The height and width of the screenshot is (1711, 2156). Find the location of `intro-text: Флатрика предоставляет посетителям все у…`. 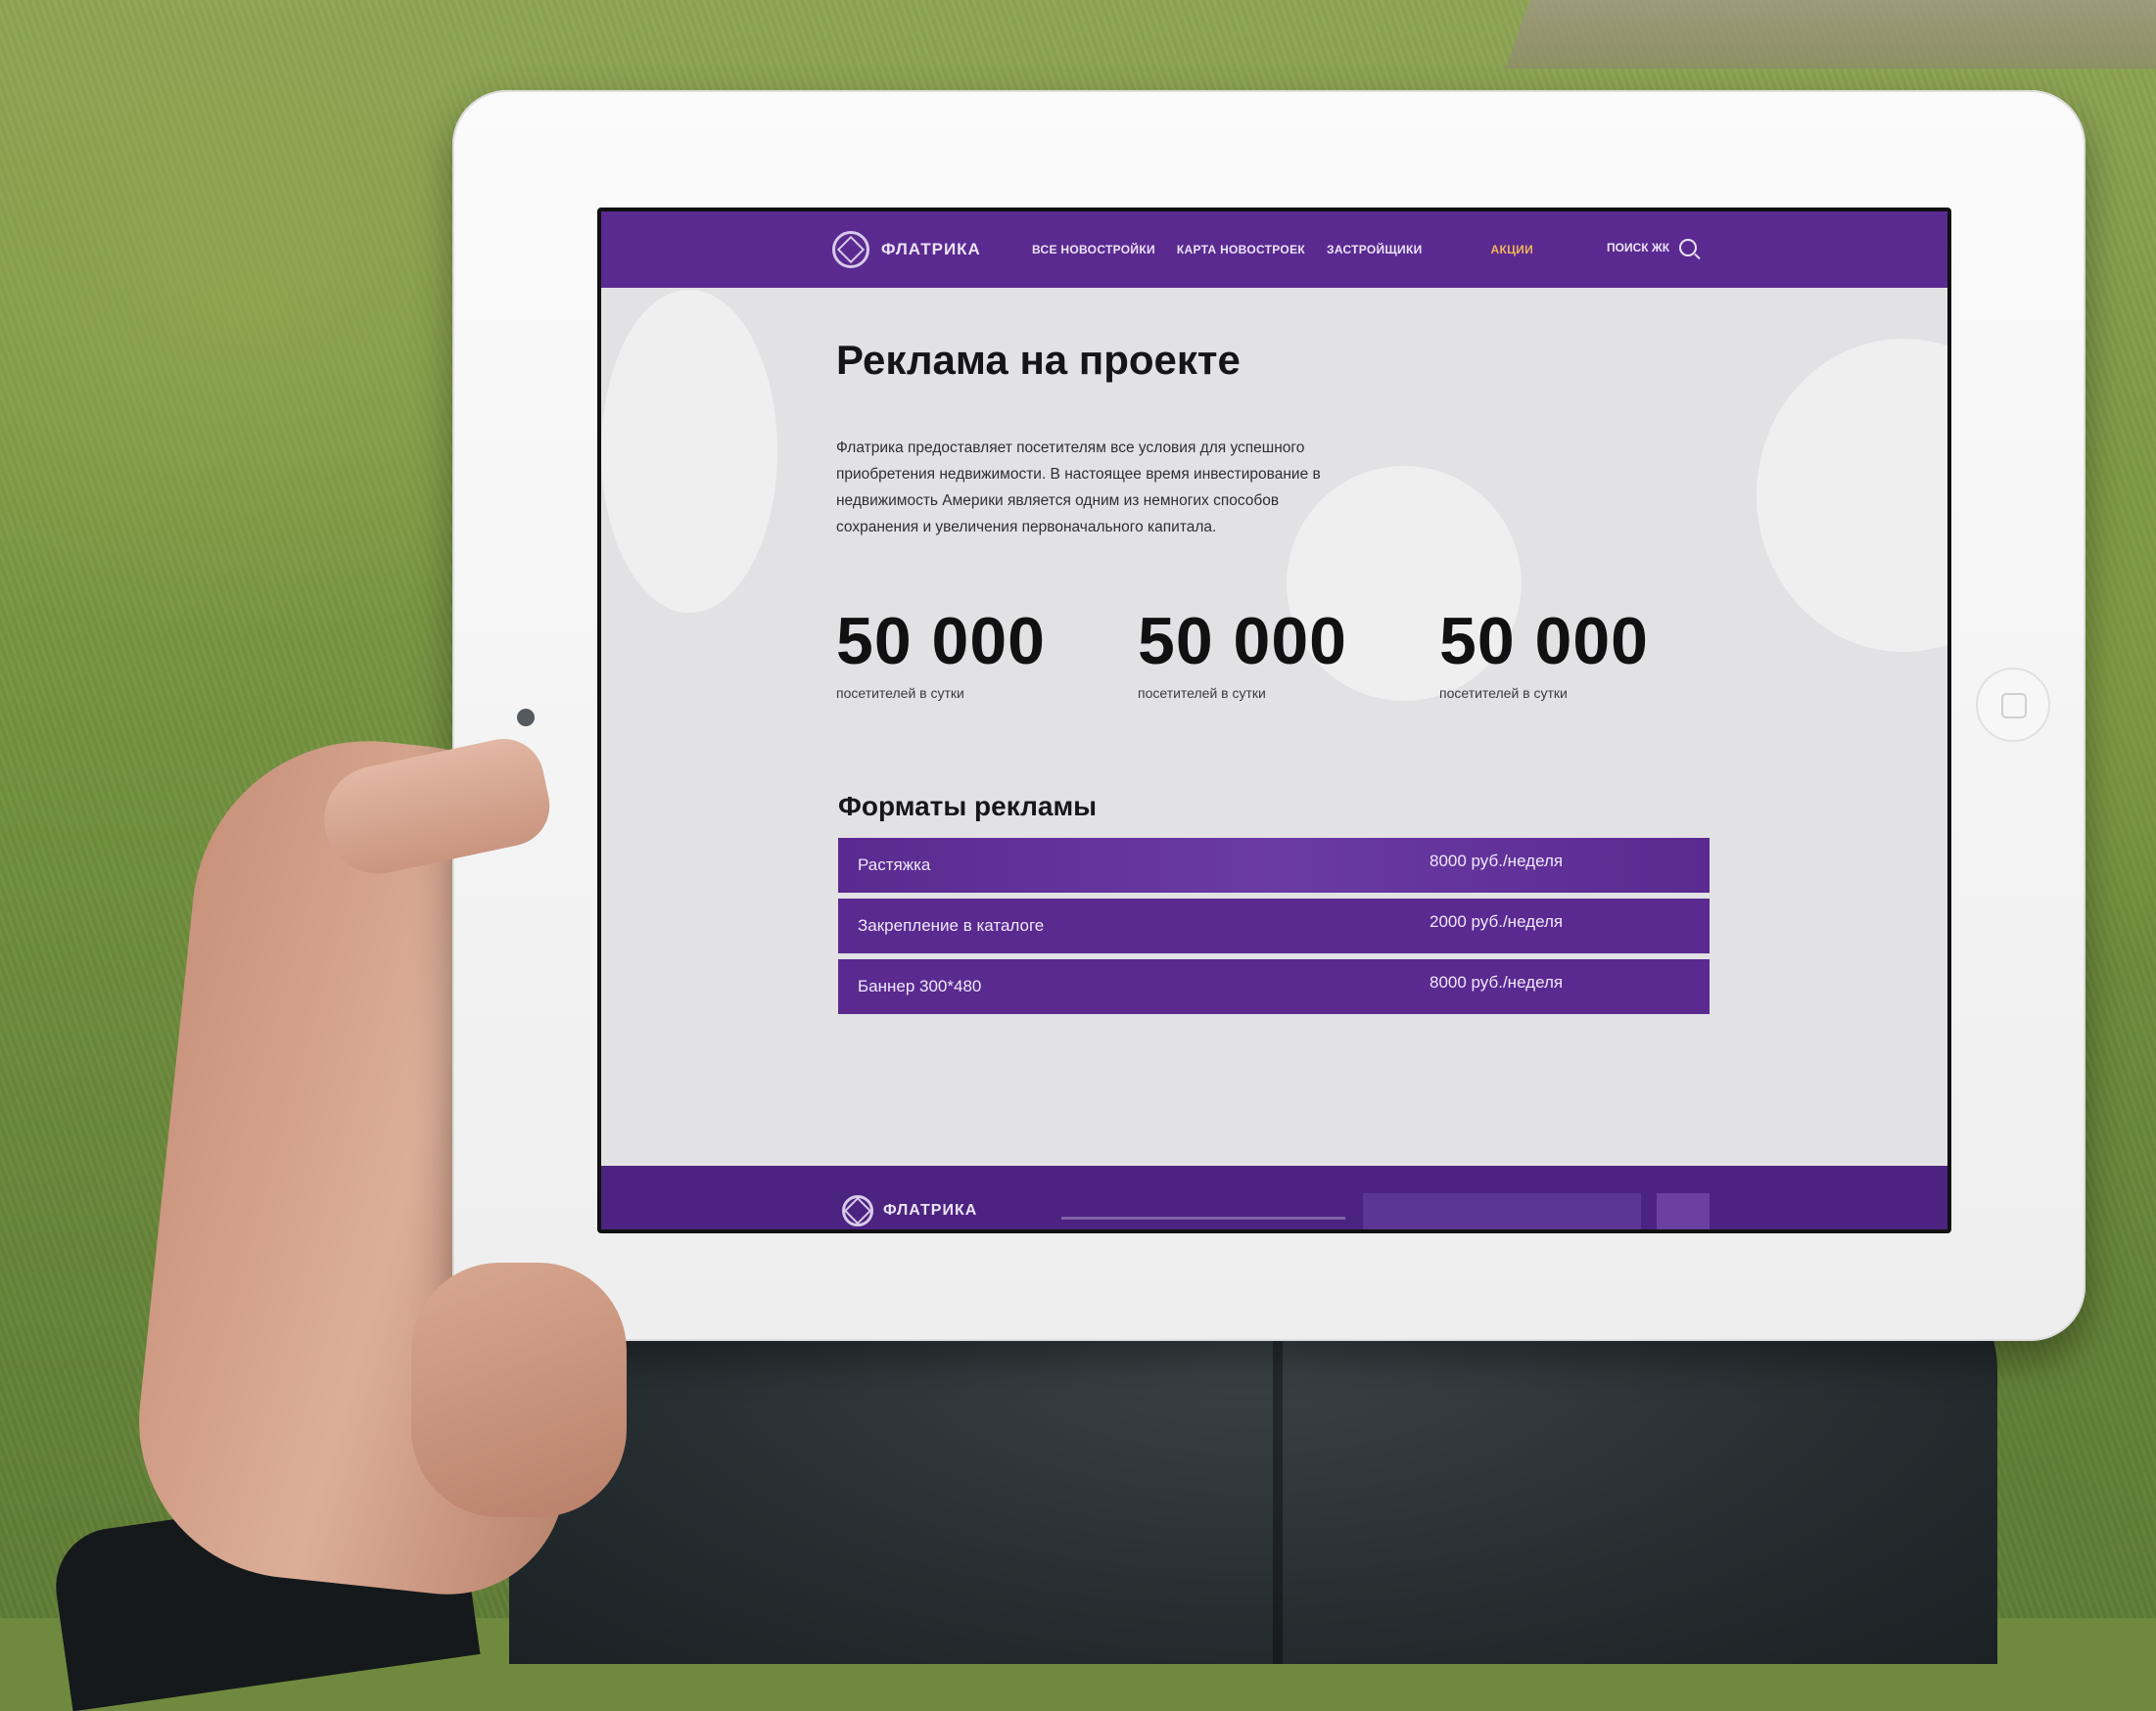

intro-text: Флатрика предоставляет посетителям все у… is located at coordinates (1079, 487).